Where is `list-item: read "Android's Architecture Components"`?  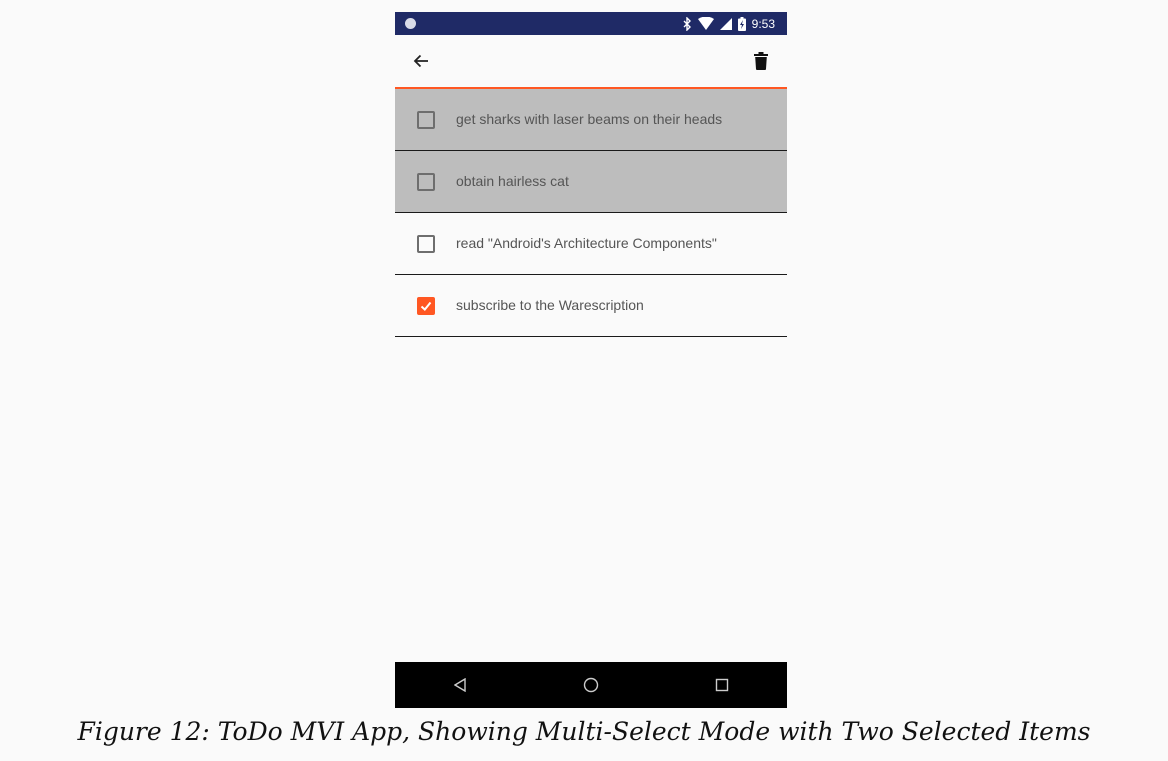 list-item: read "Android's Architecture Components" is located at coordinates (591, 244).